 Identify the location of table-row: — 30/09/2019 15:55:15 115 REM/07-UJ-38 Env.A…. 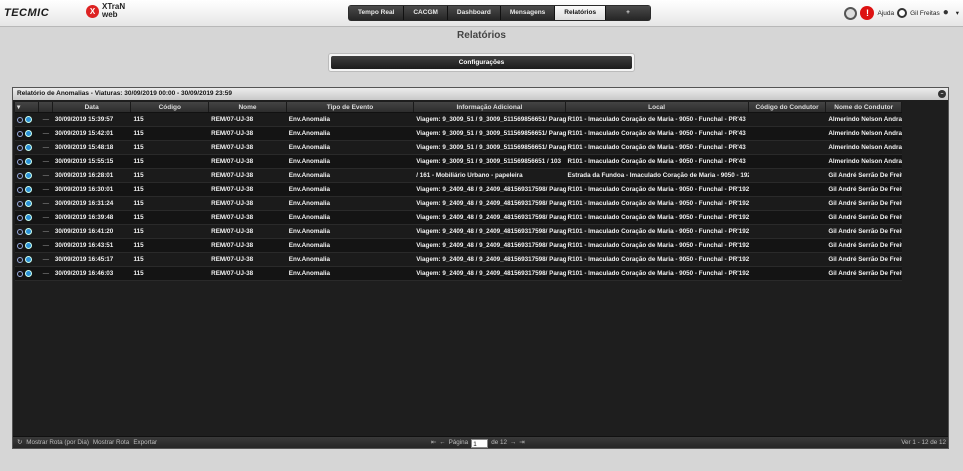
(458, 162).